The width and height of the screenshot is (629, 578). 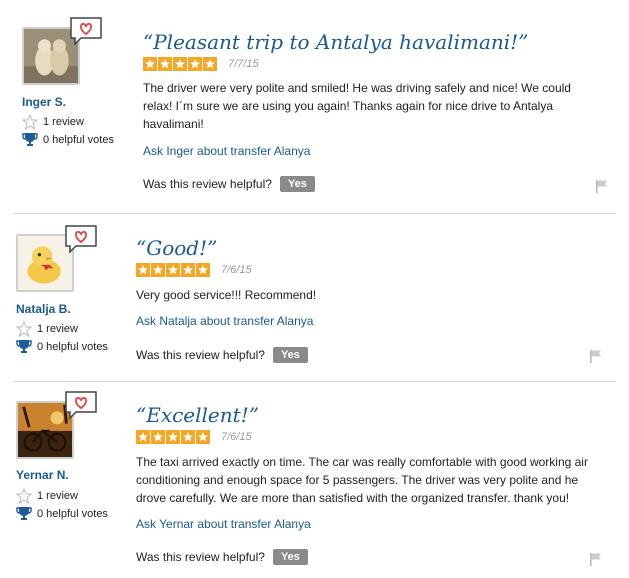 I want to click on review-title: “Good!”, so click(x=176, y=248).